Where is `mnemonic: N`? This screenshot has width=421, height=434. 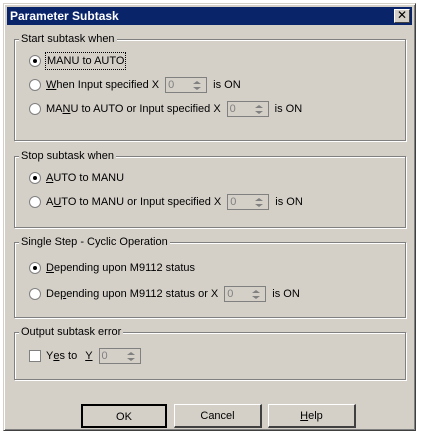
mnemonic: N is located at coordinates (66, 109).